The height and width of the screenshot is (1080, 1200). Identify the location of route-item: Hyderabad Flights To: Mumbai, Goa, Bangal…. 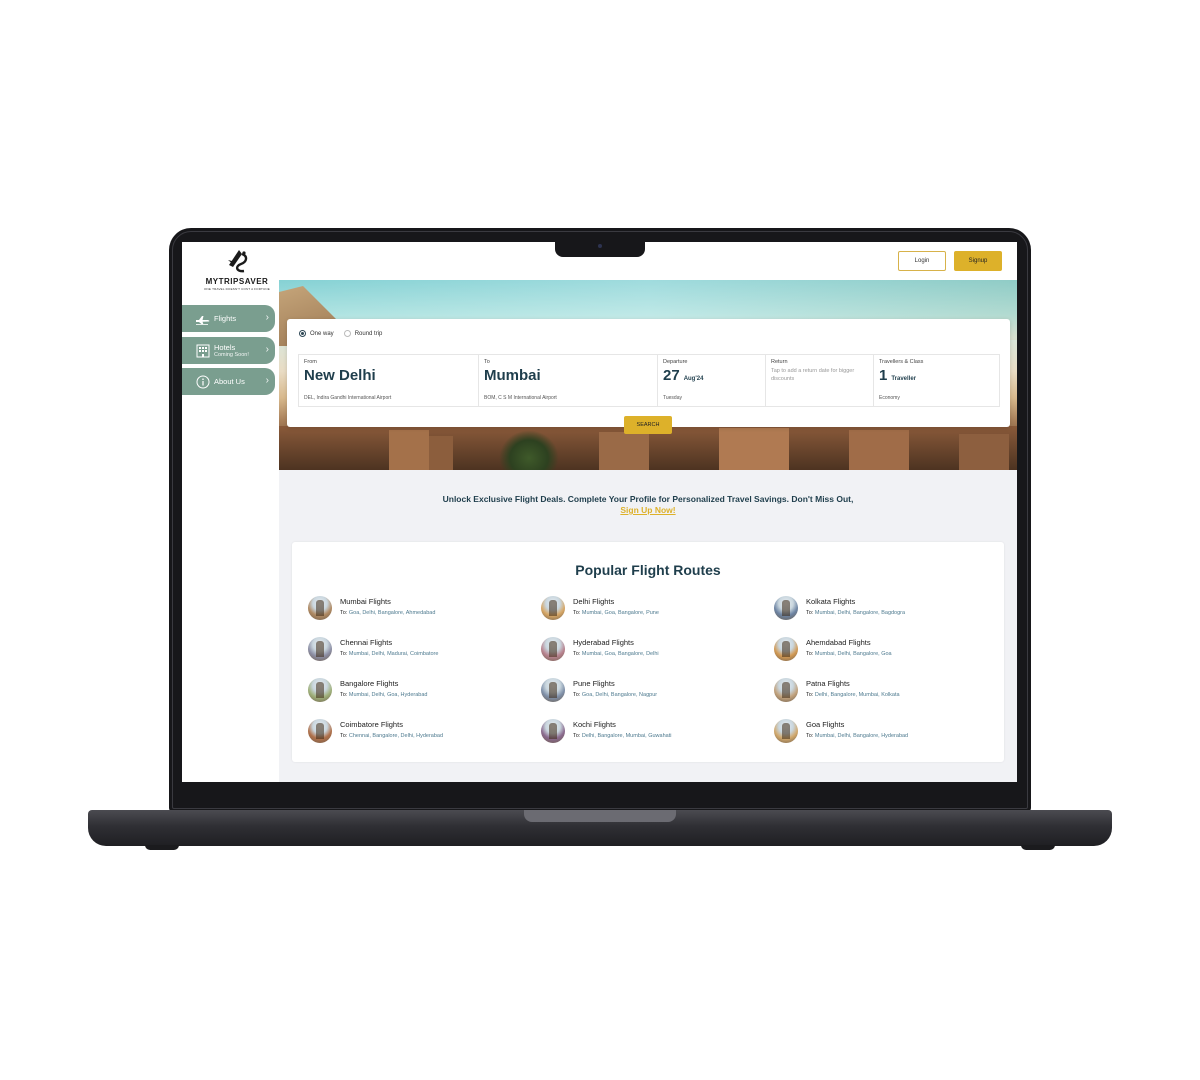
(600, 649).